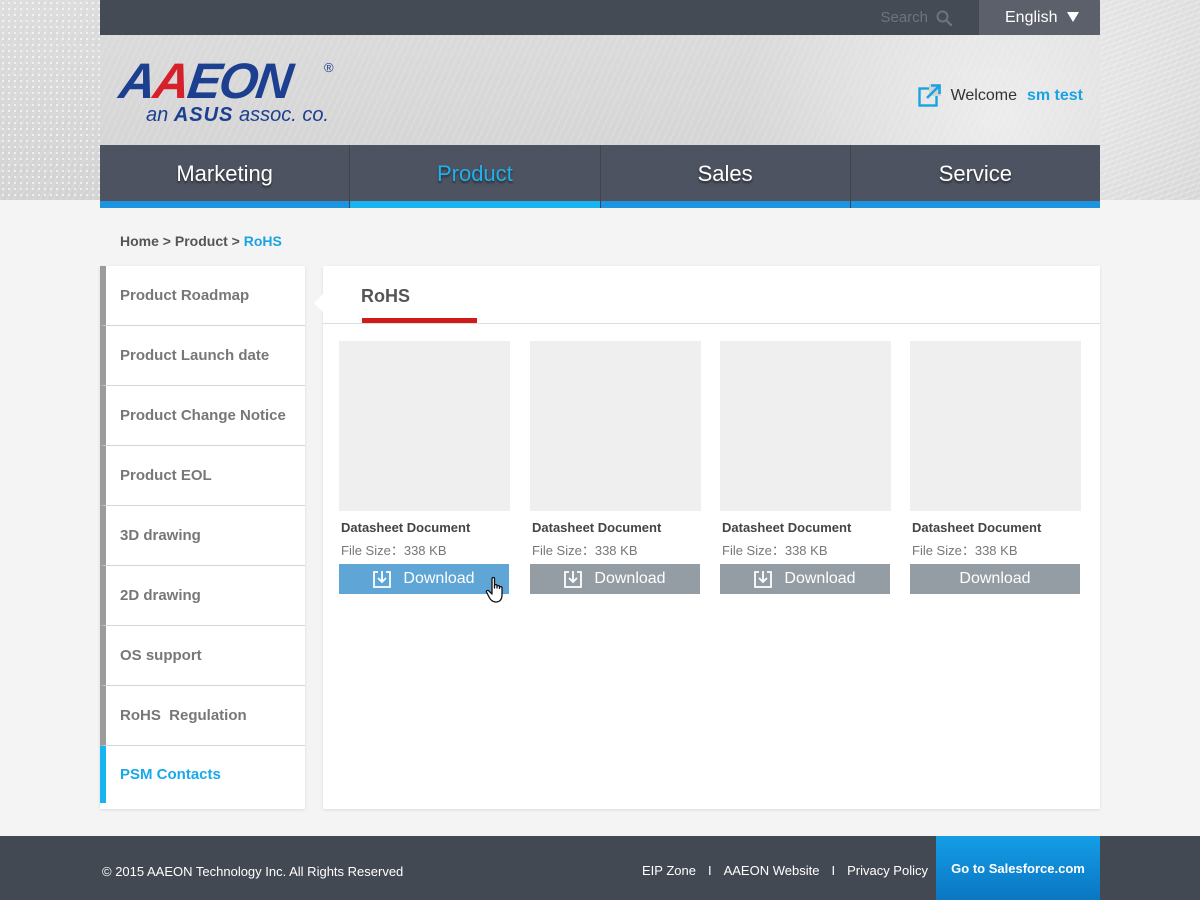 The image size is (1200, 900). Describe the element at coordinates (262, 241) in the screenshot. I see `breadcrumb-current: RoHS` at that location.